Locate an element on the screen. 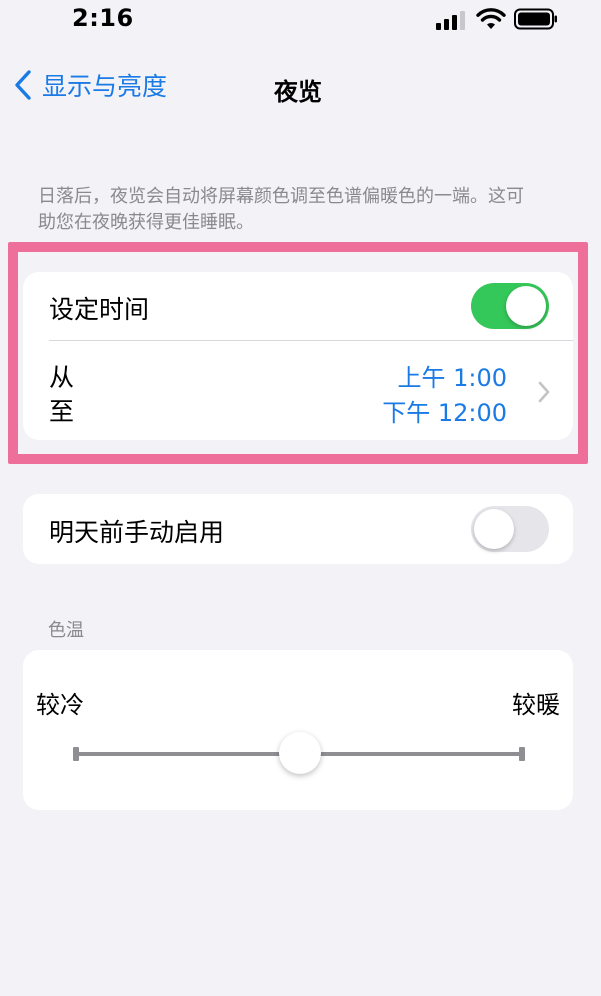 The height and width of the screenshot is (996, 601). night-shift-description: 日落后，夜览会自动将屏幕颜色调至色谱偏暖色的一端。这可助您在夜晚获得更佳睡眠。 is located at coordinates (281, 209).